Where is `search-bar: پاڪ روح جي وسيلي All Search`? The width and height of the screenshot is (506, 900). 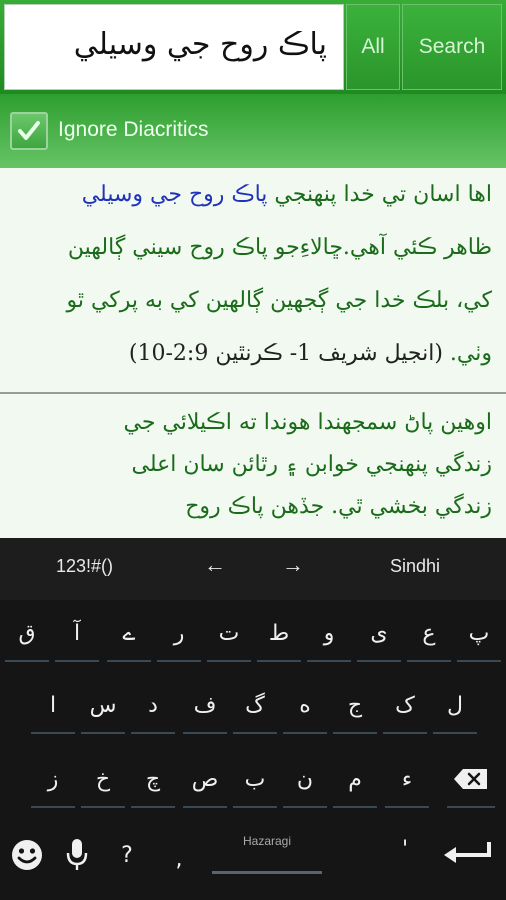 search-bar: پاڪ روح جي وسيلي All Search is located at coordinates (253, 47).